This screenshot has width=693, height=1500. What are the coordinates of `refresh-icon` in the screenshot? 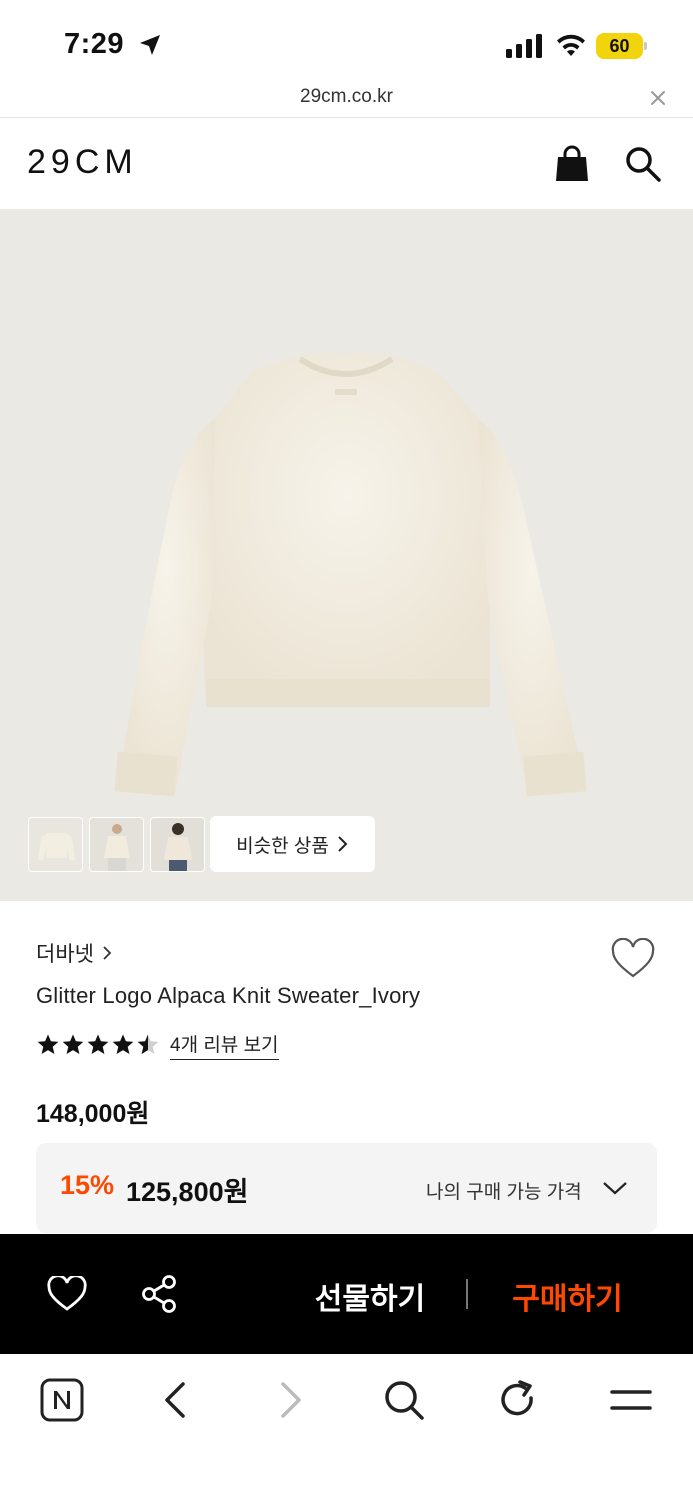 It's located at (518, 1400).